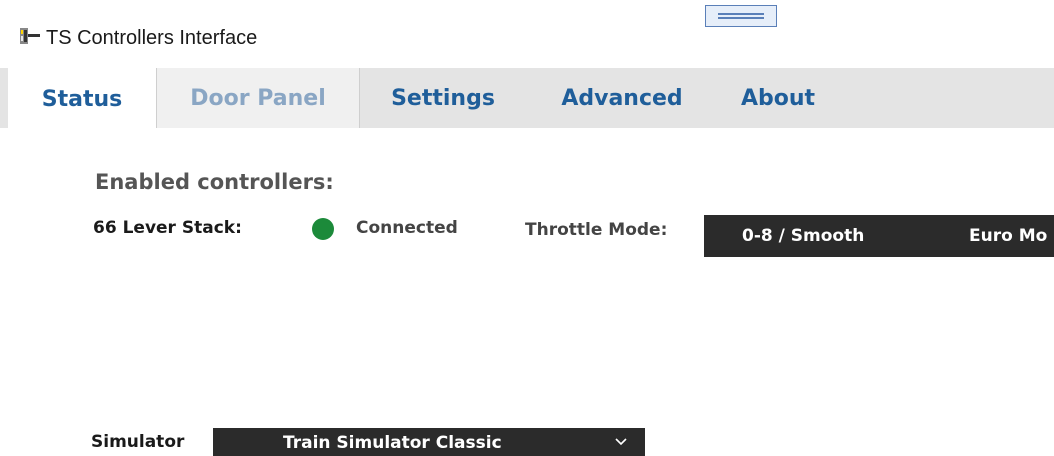 The width and height of the screenshot is (1054, 456). I want to click on tab-advanced: Advanced, so click(622, 98).